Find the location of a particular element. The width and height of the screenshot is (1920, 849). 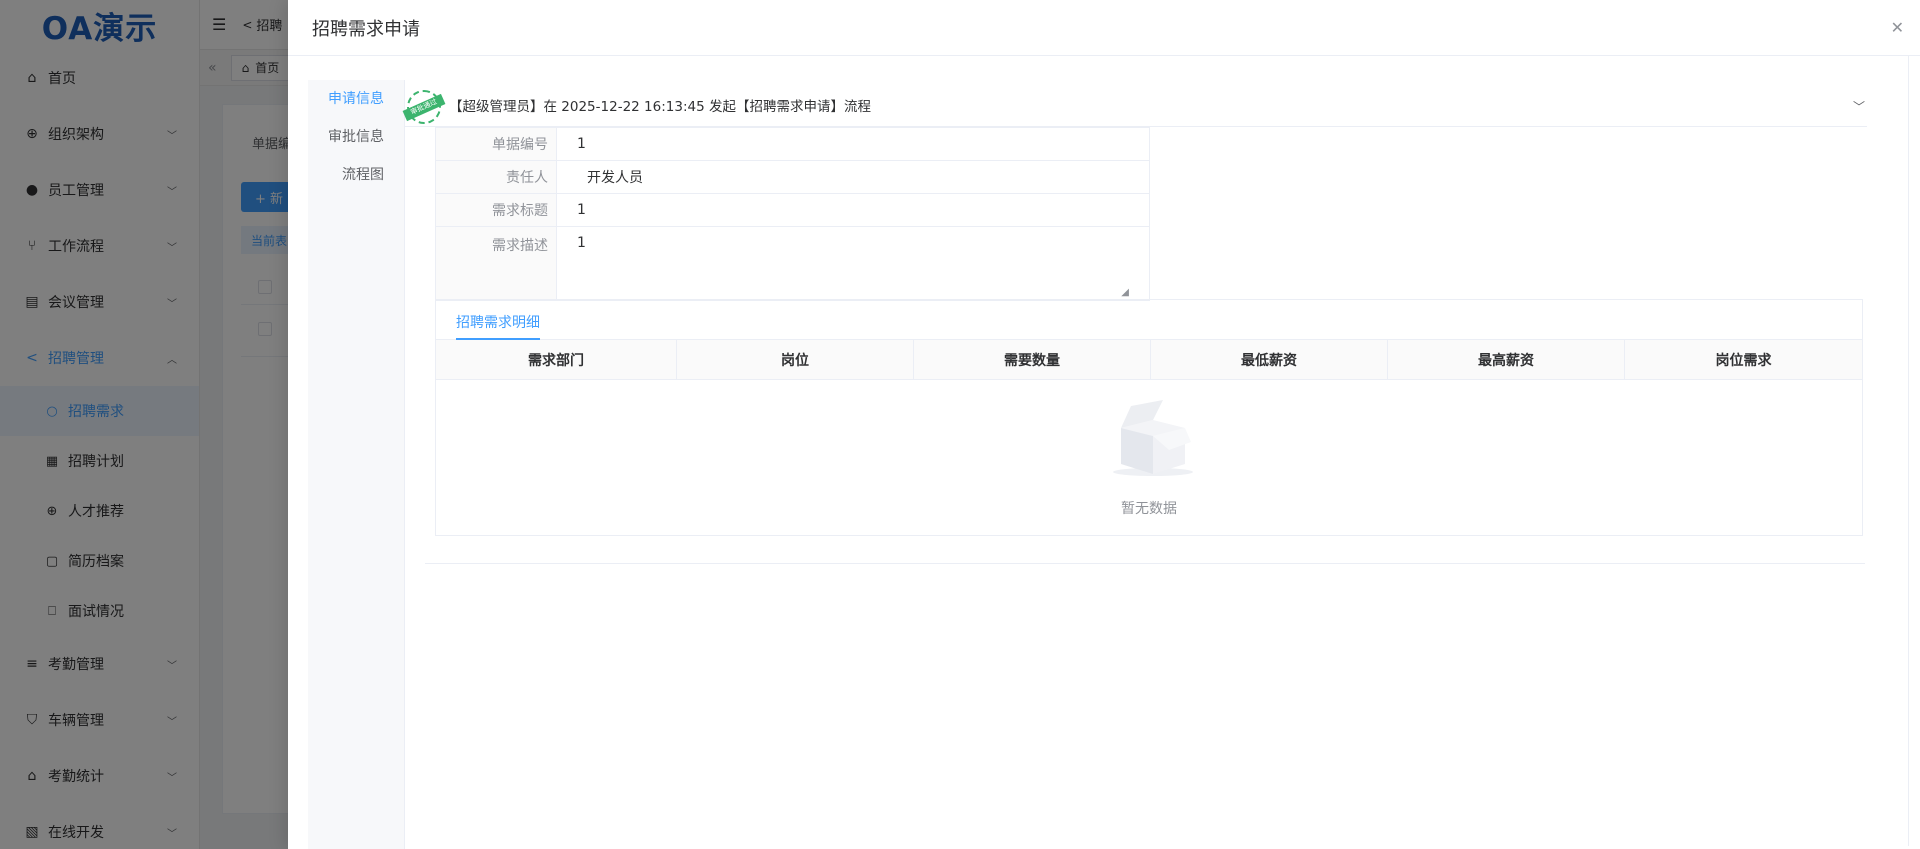

form-row: 单据编号 1 is located at coordinates (792, 144).